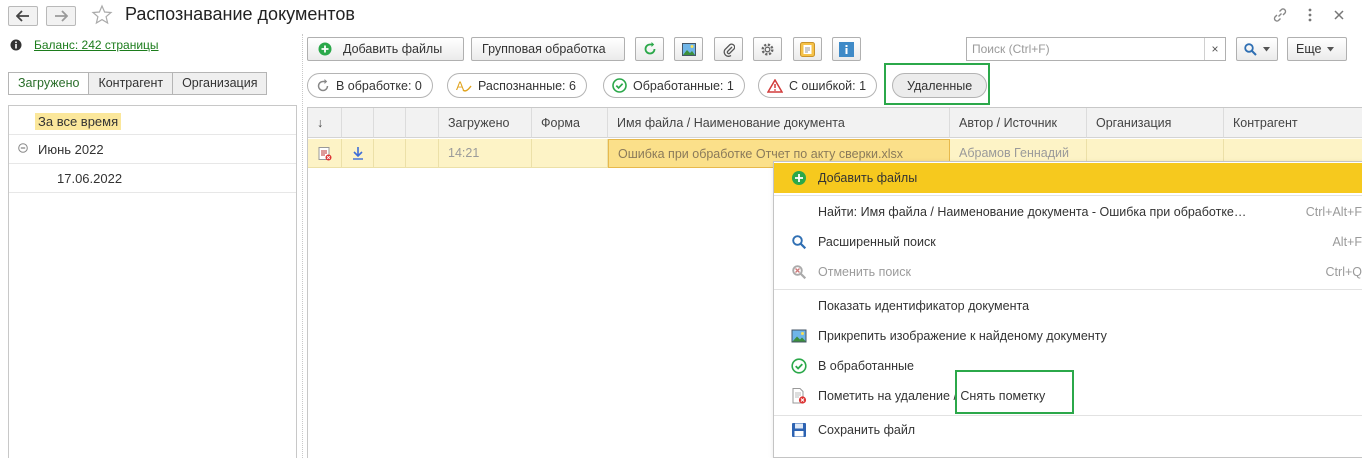 This screenshot has height=458, width=1362. Describe the element at coordinates (1068, 242) in the screenshot. I see `menu-item-advanced-search: Расширенный поиск Alt+F` at that location.